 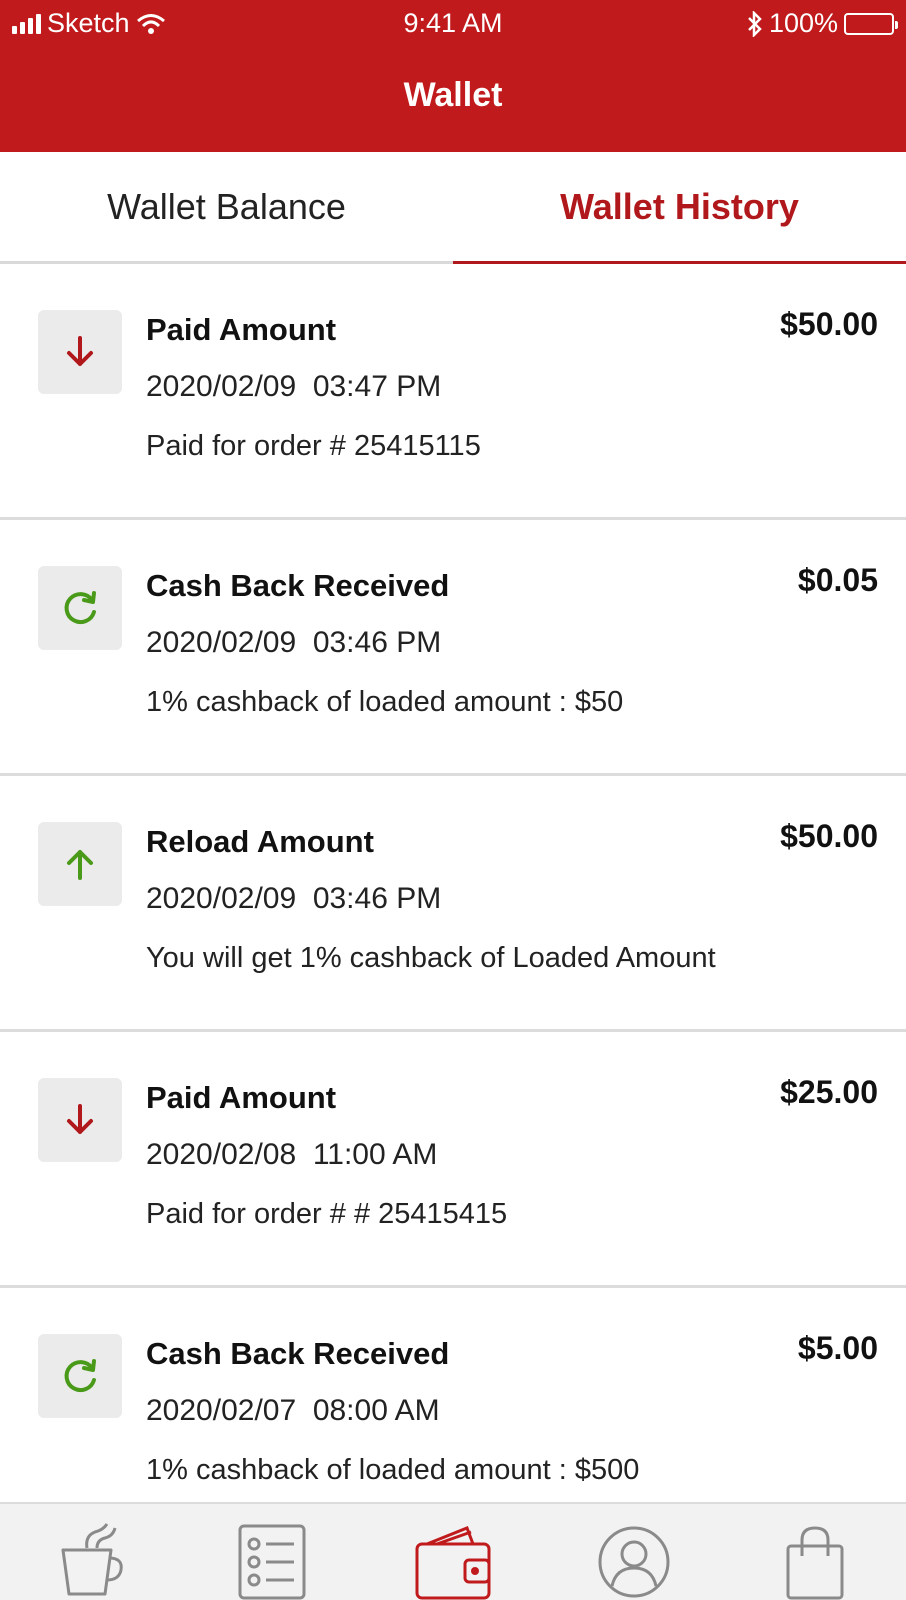 I want to click on battery-icon, so click(x=871, y=23).